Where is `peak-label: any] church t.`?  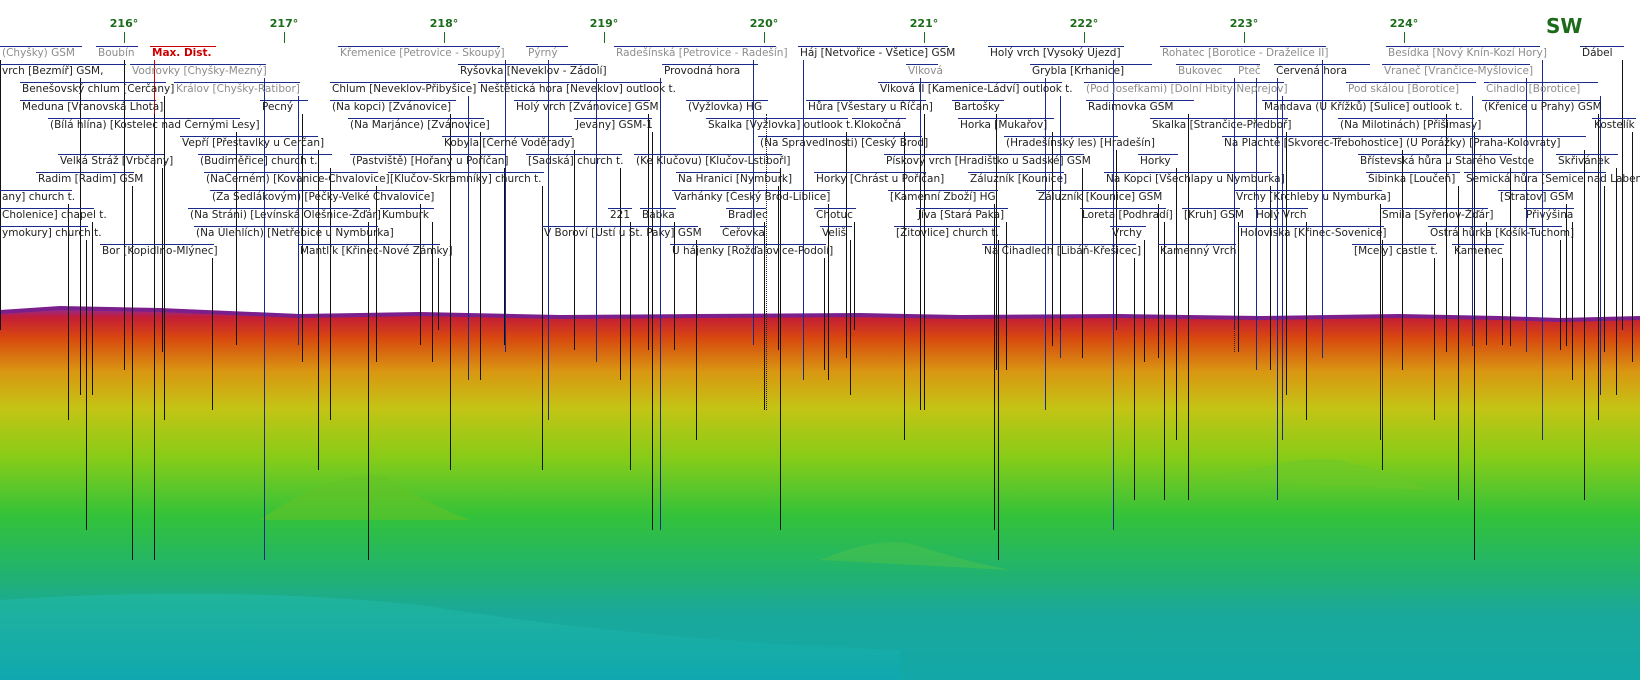
peak-label: any] church t. is located at coordinates (38, 196).